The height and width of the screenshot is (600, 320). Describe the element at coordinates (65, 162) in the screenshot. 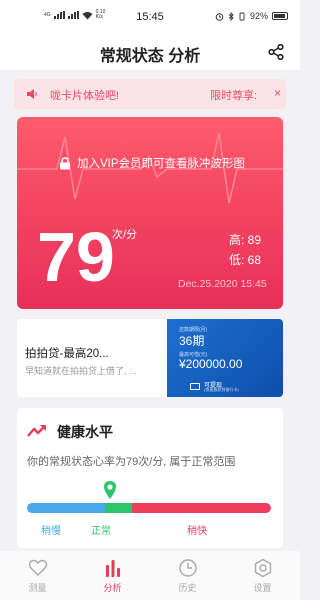

I see `lock-icon` at that location.